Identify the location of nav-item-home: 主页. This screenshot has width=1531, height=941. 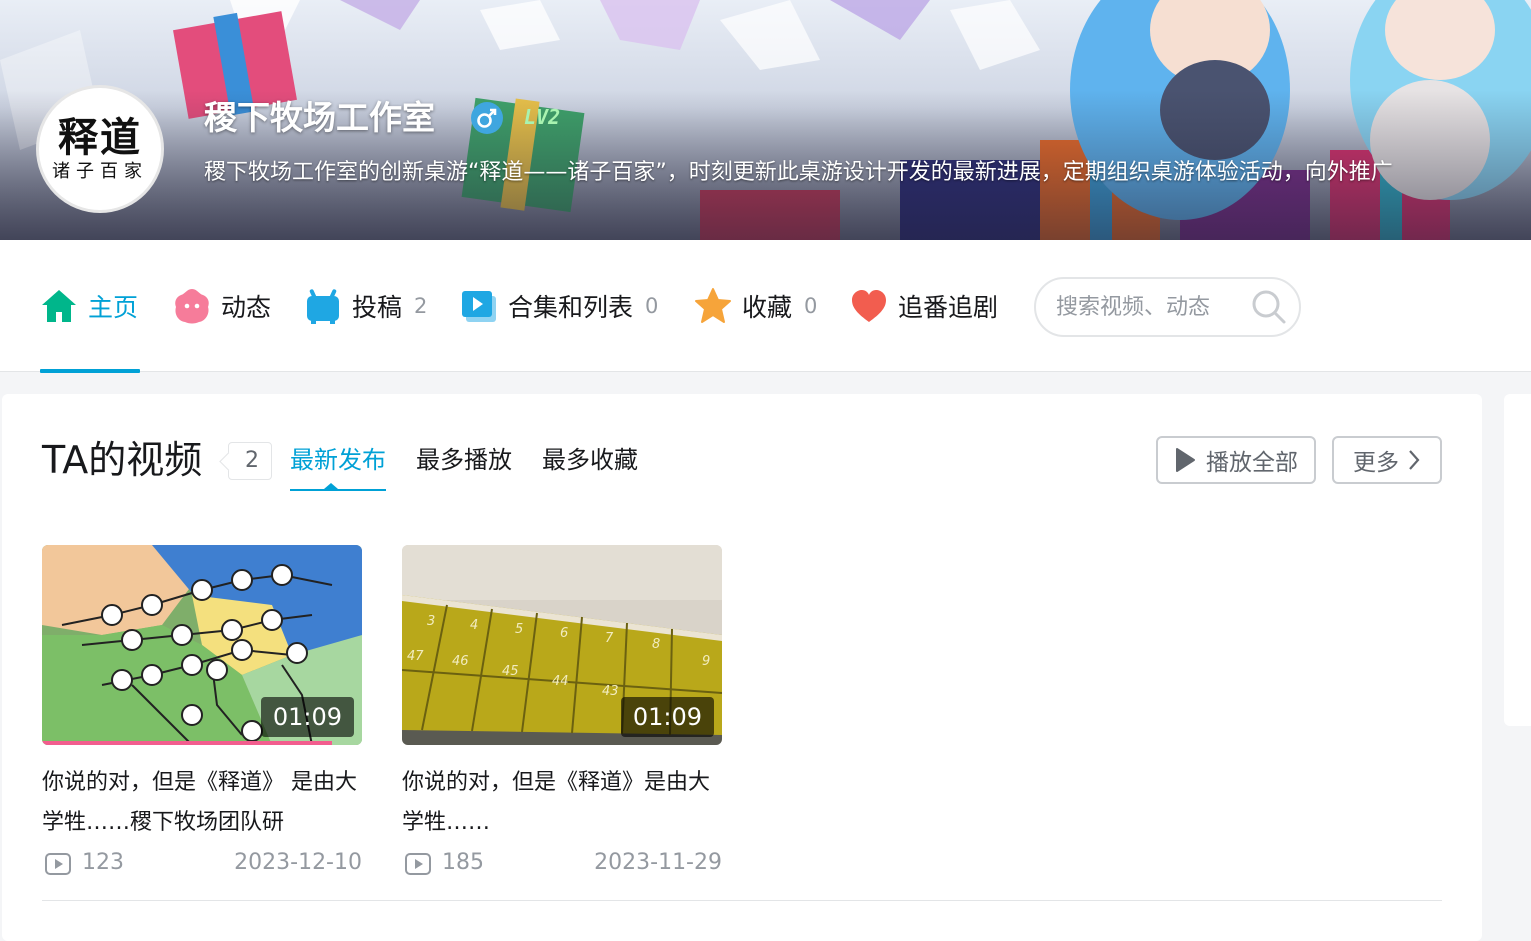
(89, 306).